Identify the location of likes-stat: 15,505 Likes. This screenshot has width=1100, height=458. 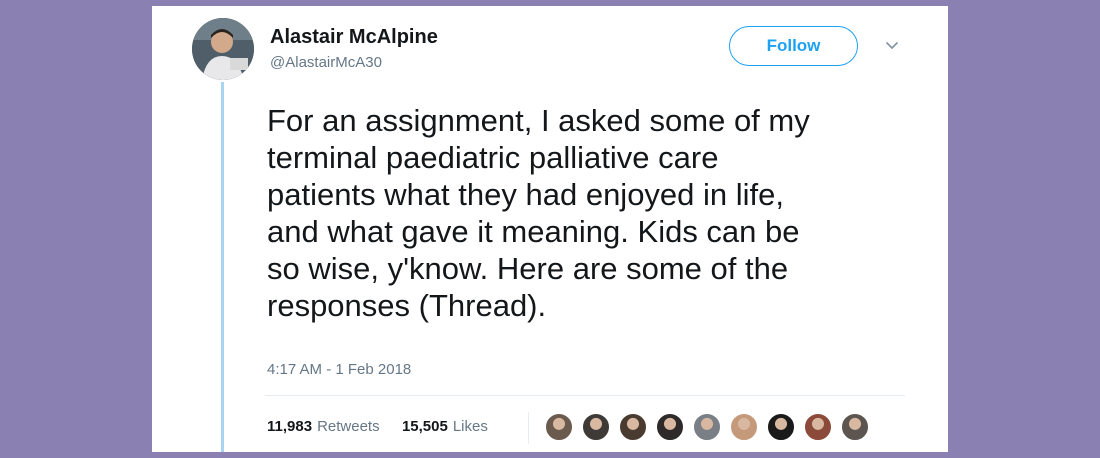
(443, 426).